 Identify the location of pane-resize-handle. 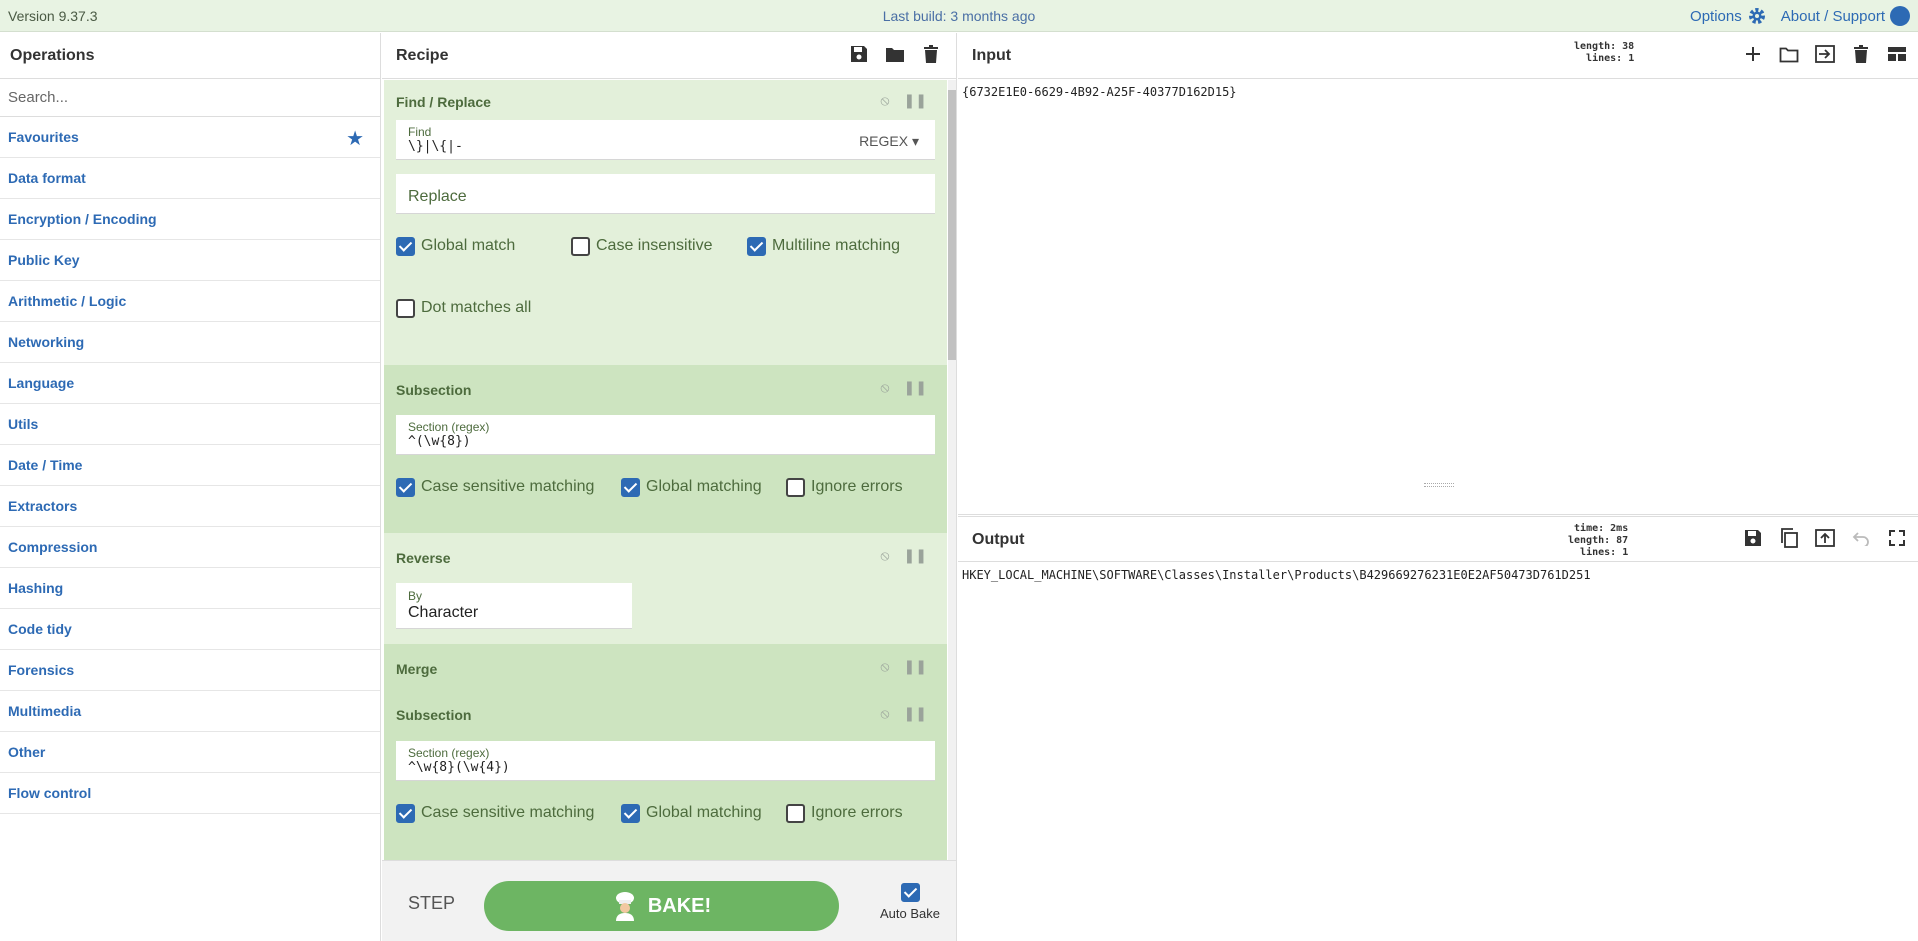
(1439, 485).